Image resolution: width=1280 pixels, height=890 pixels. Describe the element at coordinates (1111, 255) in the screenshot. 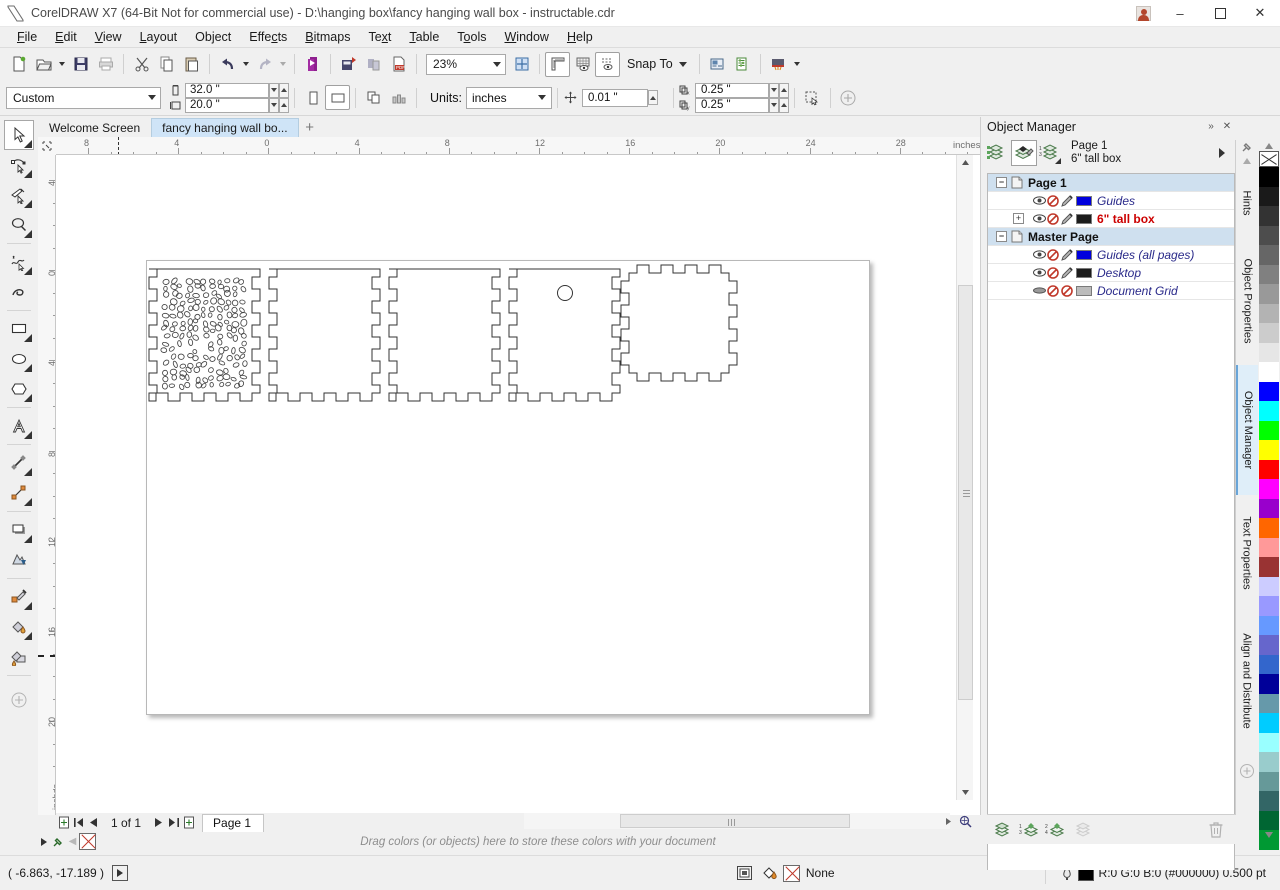

I see `tree-row-guides-all-pages: Guides (all pages)` at that location.